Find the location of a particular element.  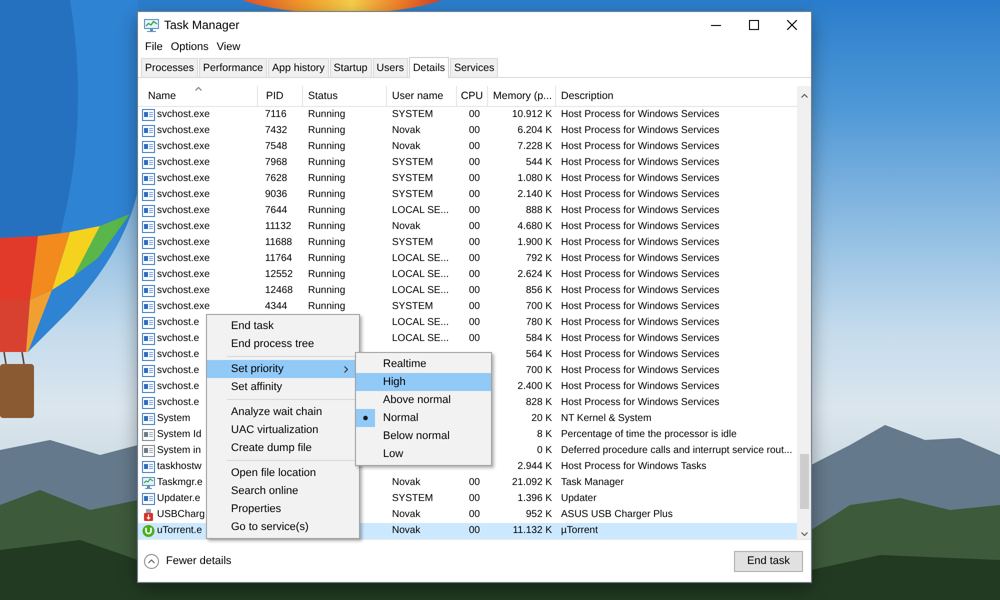

memory-value: 856 K is located at coordinates (539, 291).